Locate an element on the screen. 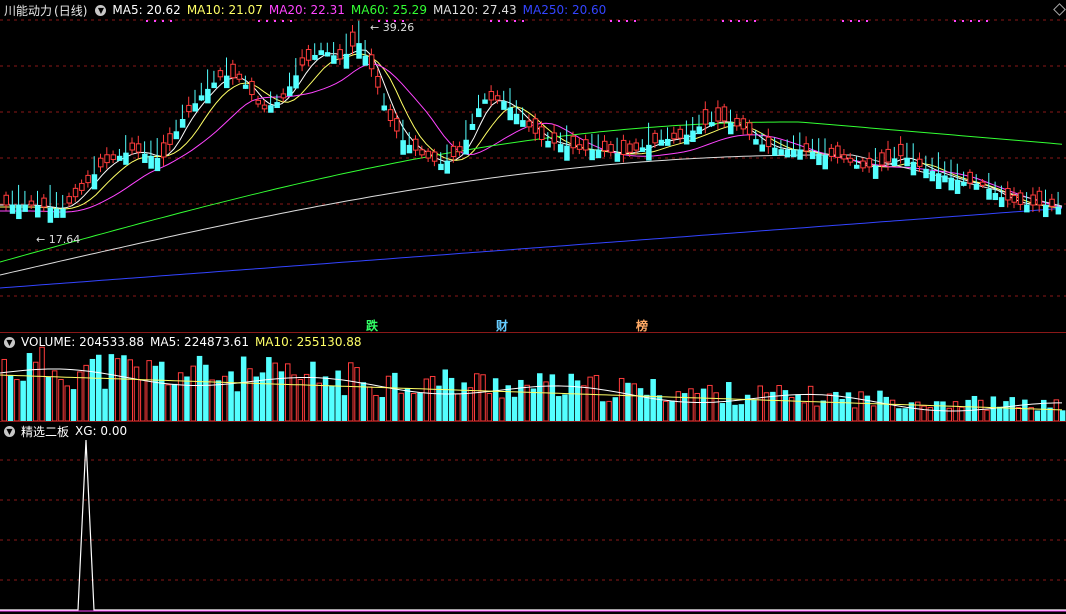 This screenshot has height=614, width=1066. low-price-value: 17.64 is located at coordinates (64, 239).